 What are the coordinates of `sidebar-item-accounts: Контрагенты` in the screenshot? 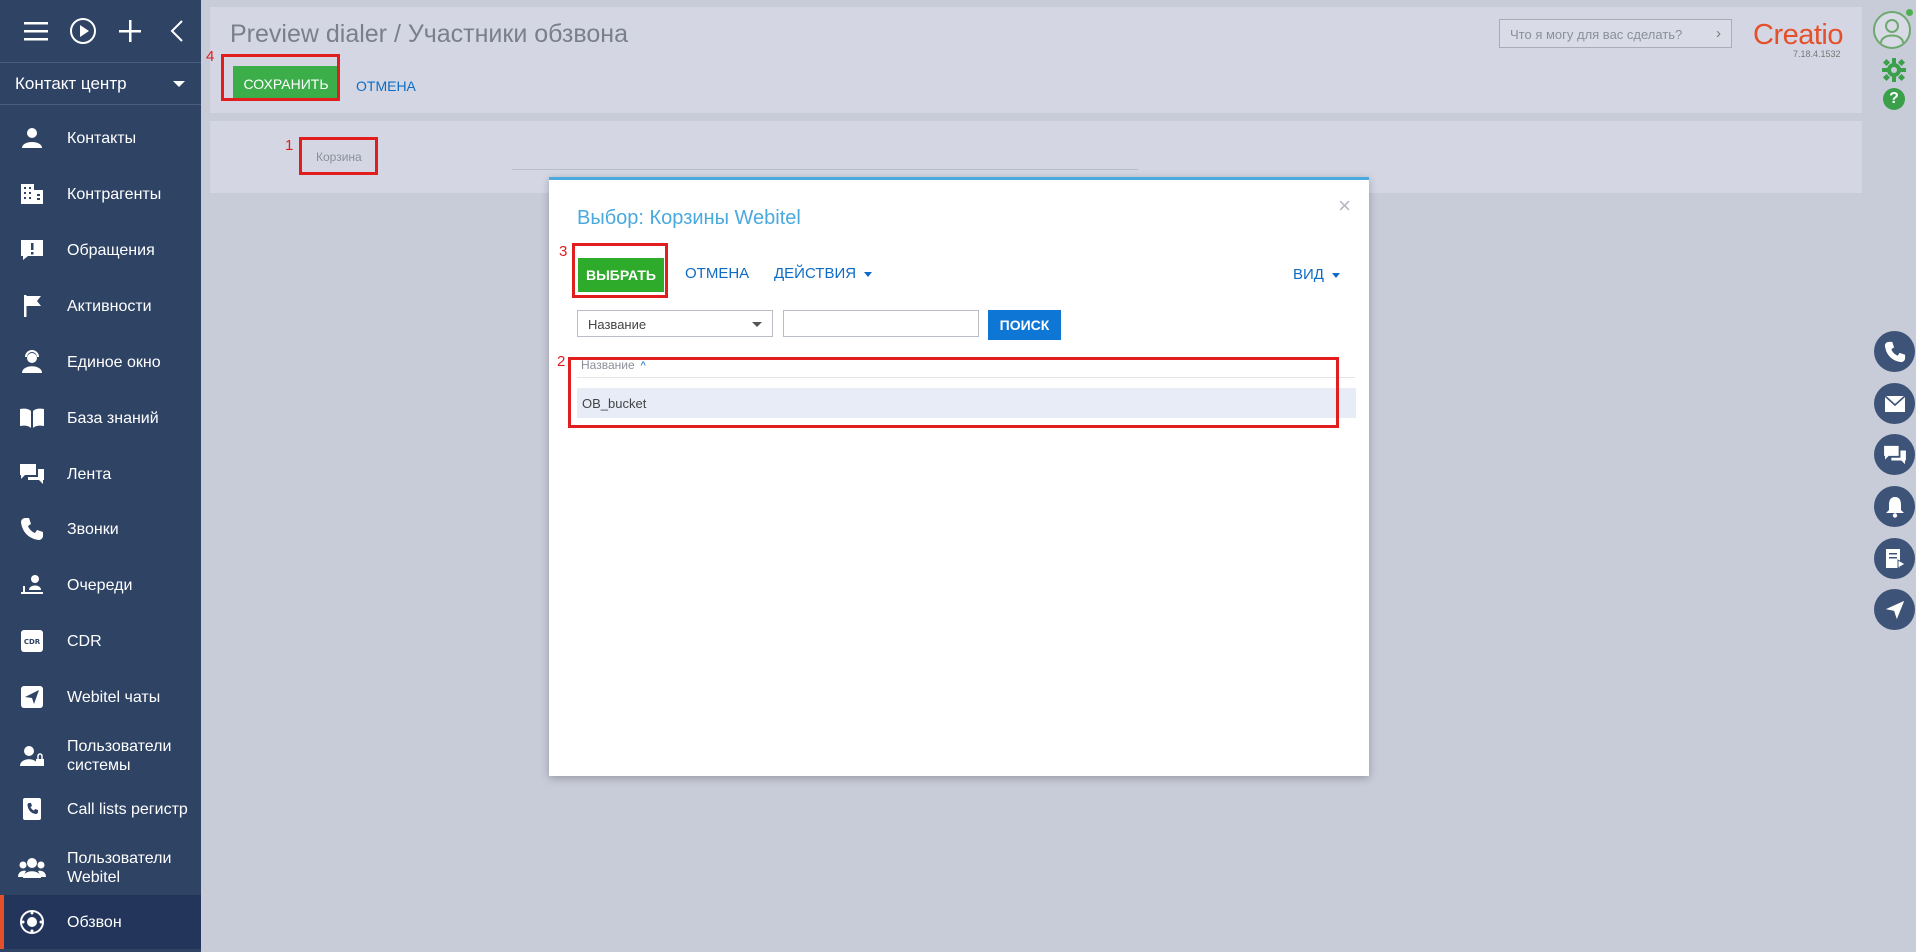 It's located at (100, 194).